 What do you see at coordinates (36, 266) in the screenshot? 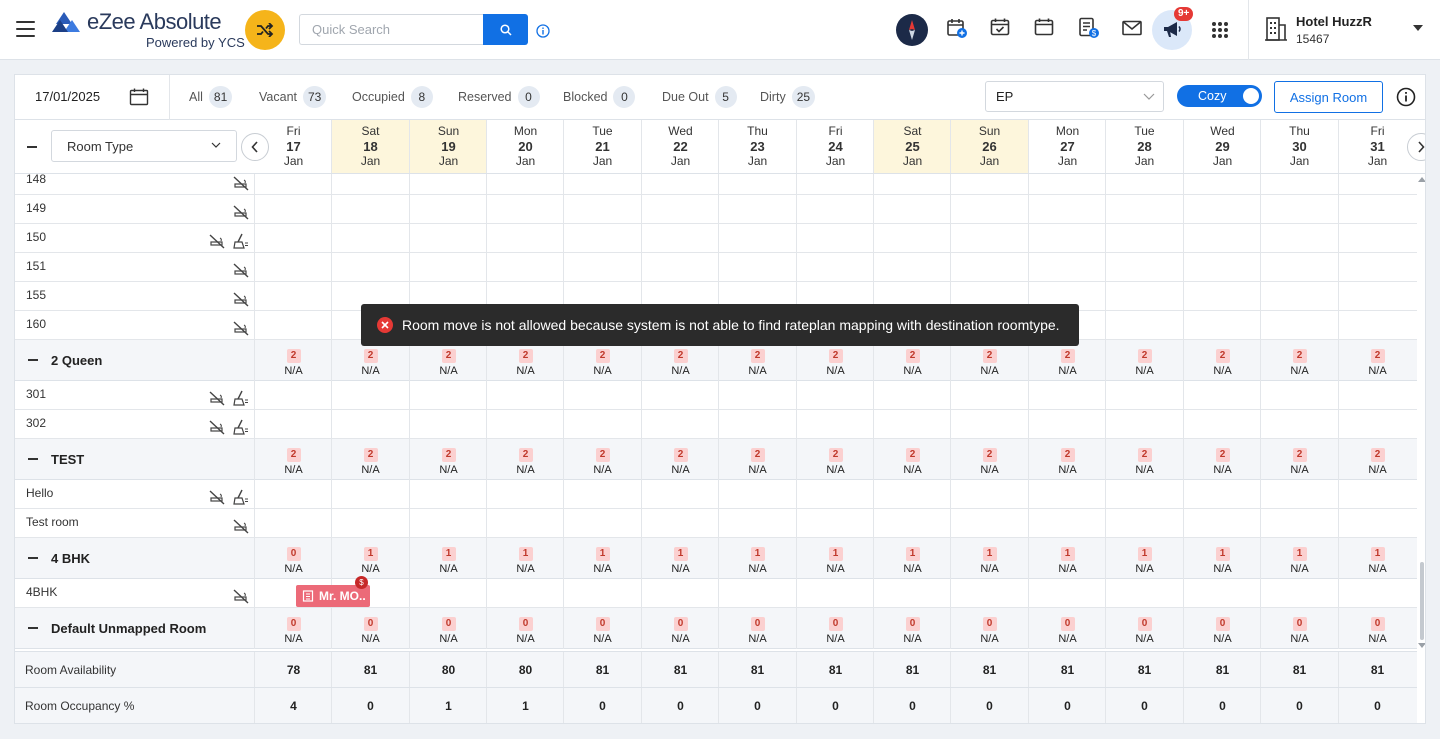
I see `room-name: 151` at bounding box center [36, 266].